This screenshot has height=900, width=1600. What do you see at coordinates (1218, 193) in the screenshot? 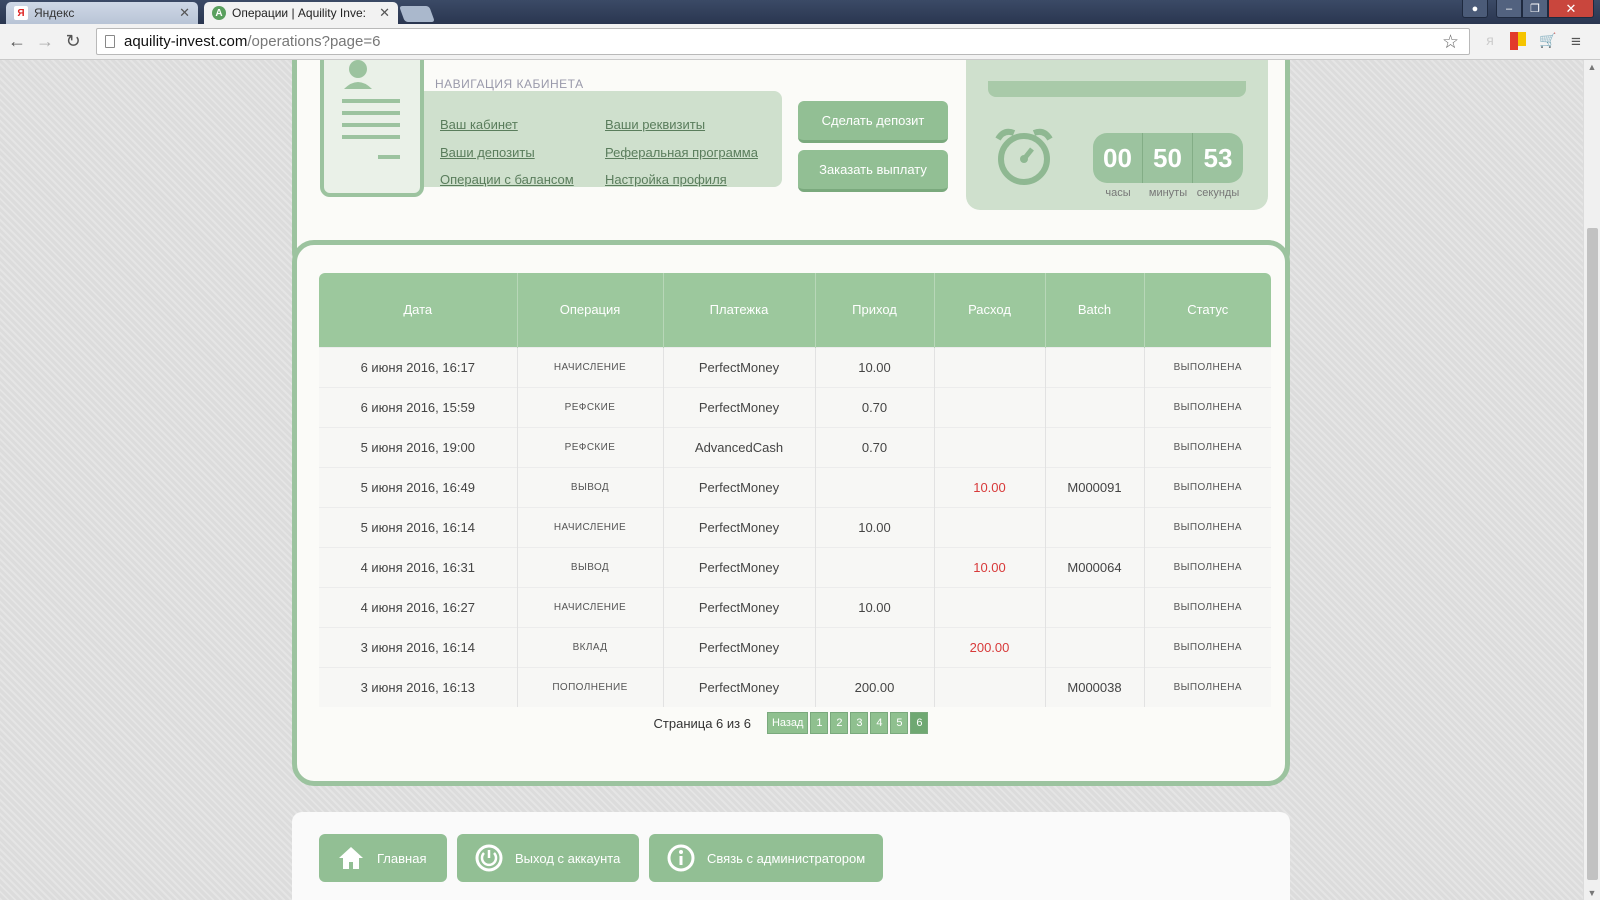
I see `timer-seconds-label: секунды` at bounding box center [1218, 193].